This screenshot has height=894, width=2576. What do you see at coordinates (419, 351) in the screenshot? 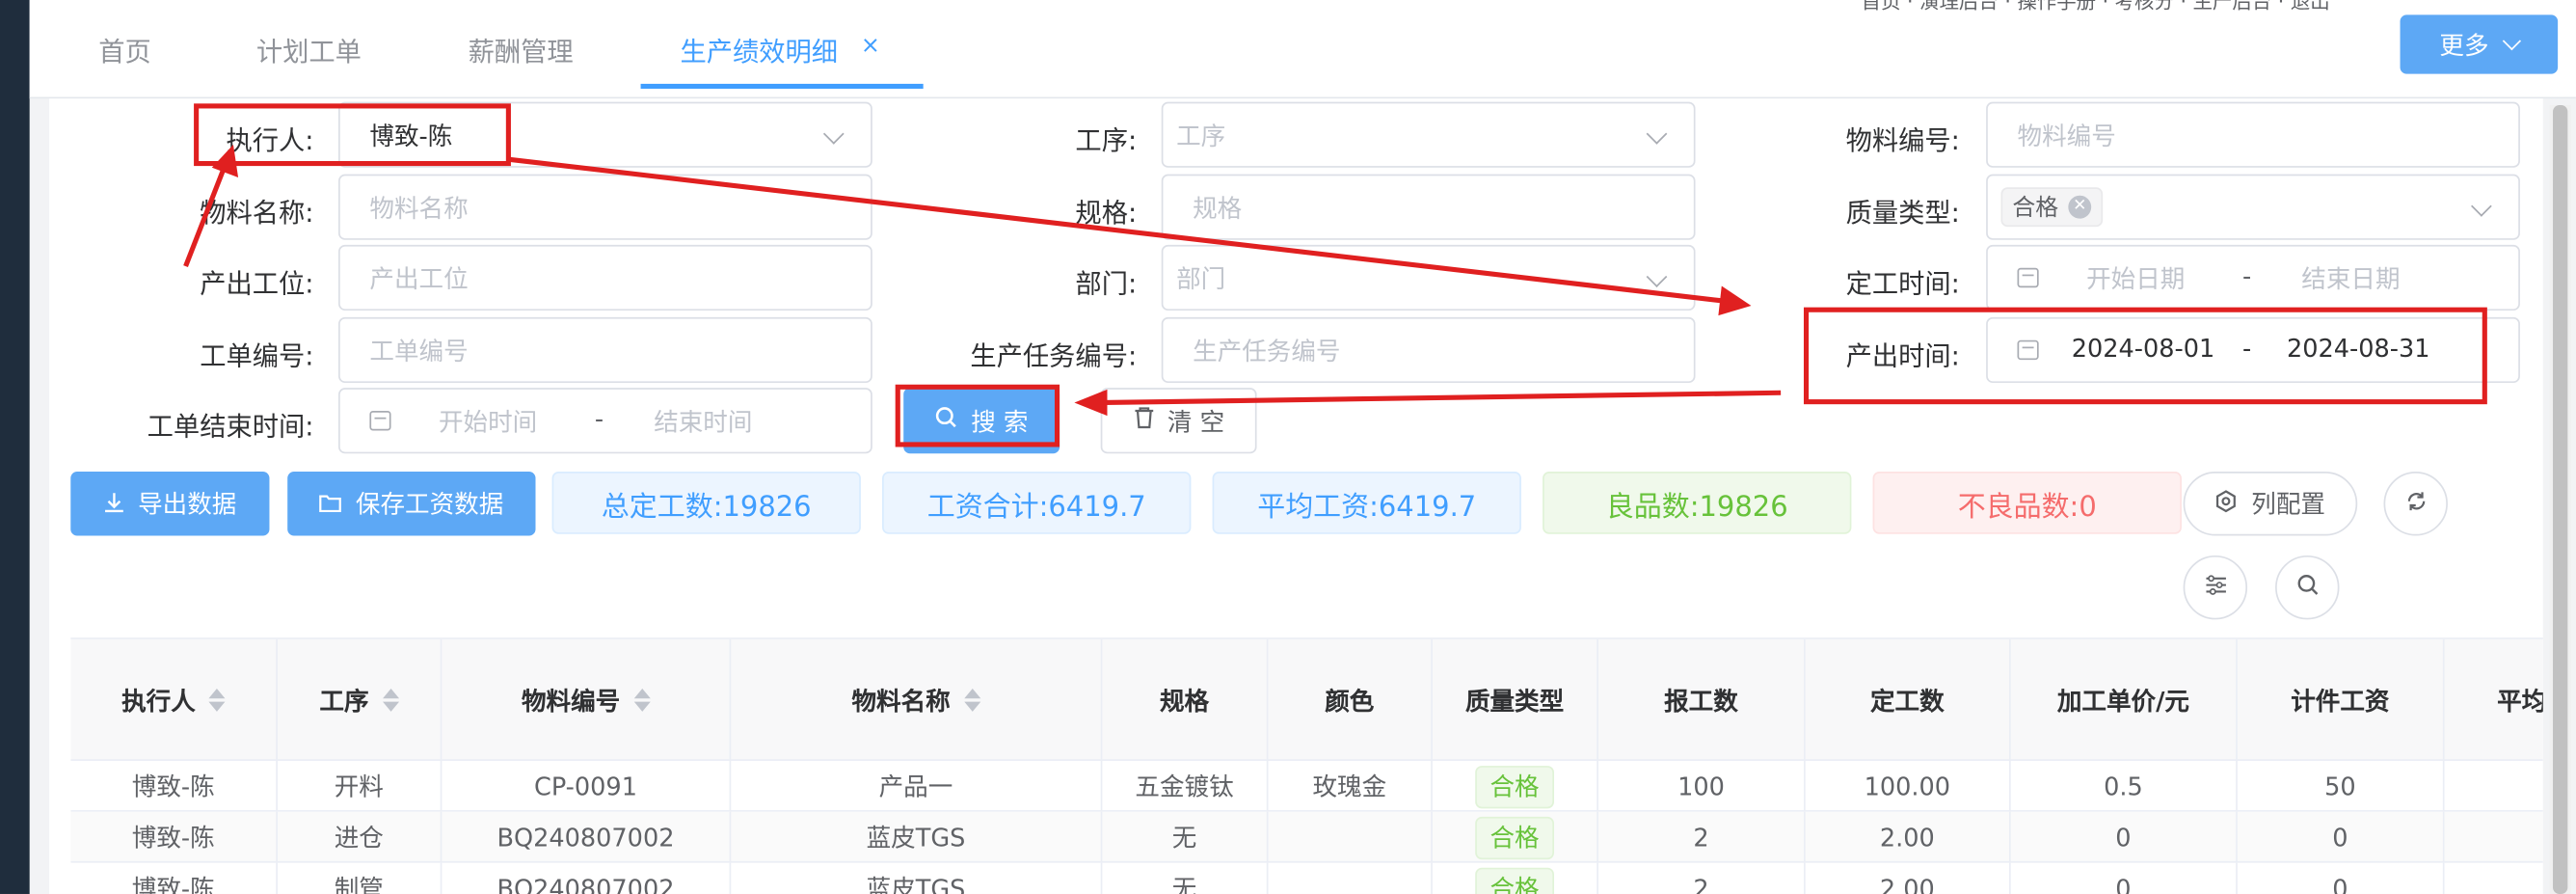
I see `order-no-placeholder: 工单编号` at bounding box center [419, 351].